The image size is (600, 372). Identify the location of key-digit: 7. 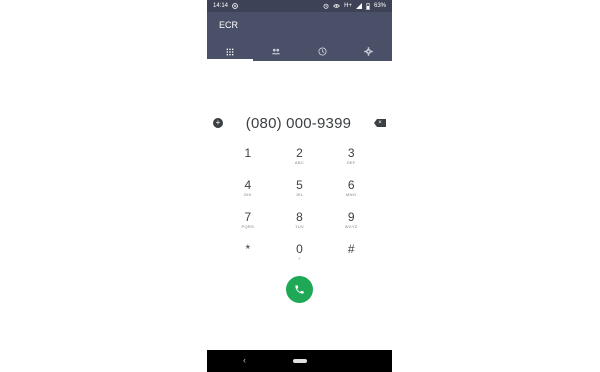
(248, 217).